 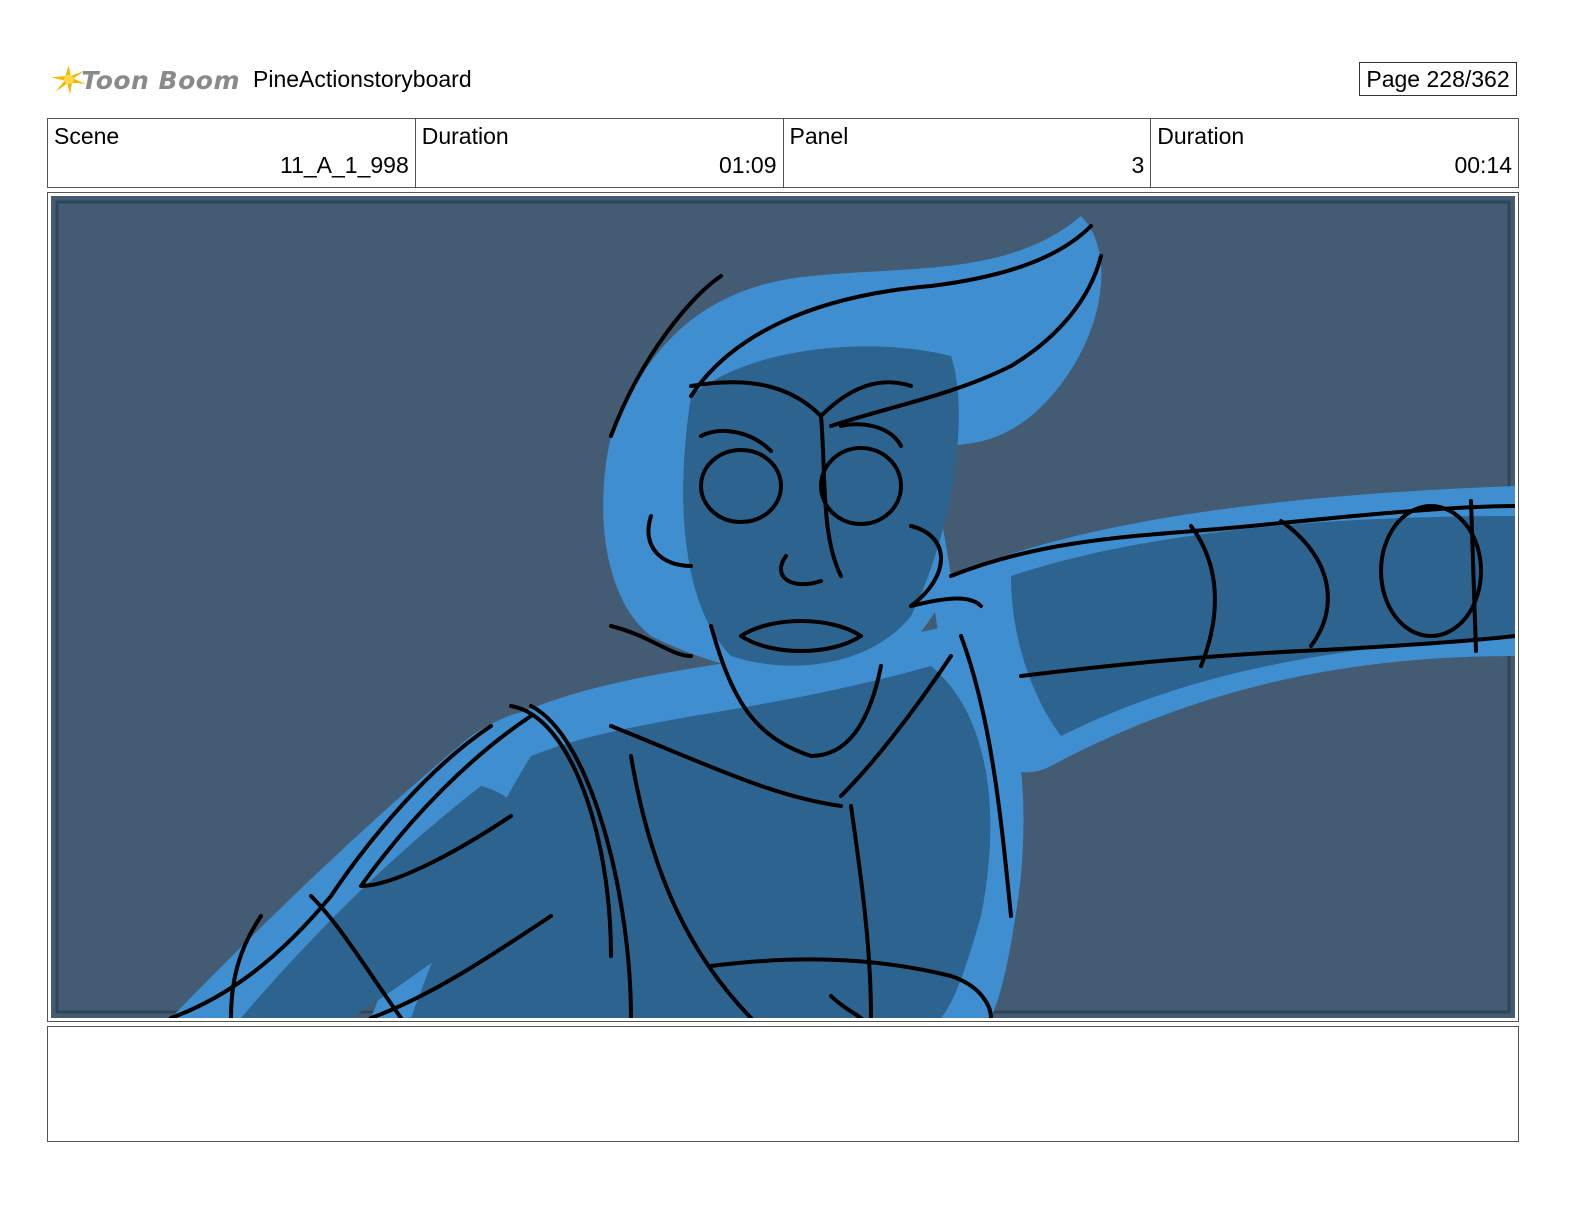 What do you see at coordinates (465, 136) in the screenshot?
I see `scene-duration-label: Duration` at bounding box center [465, 136].